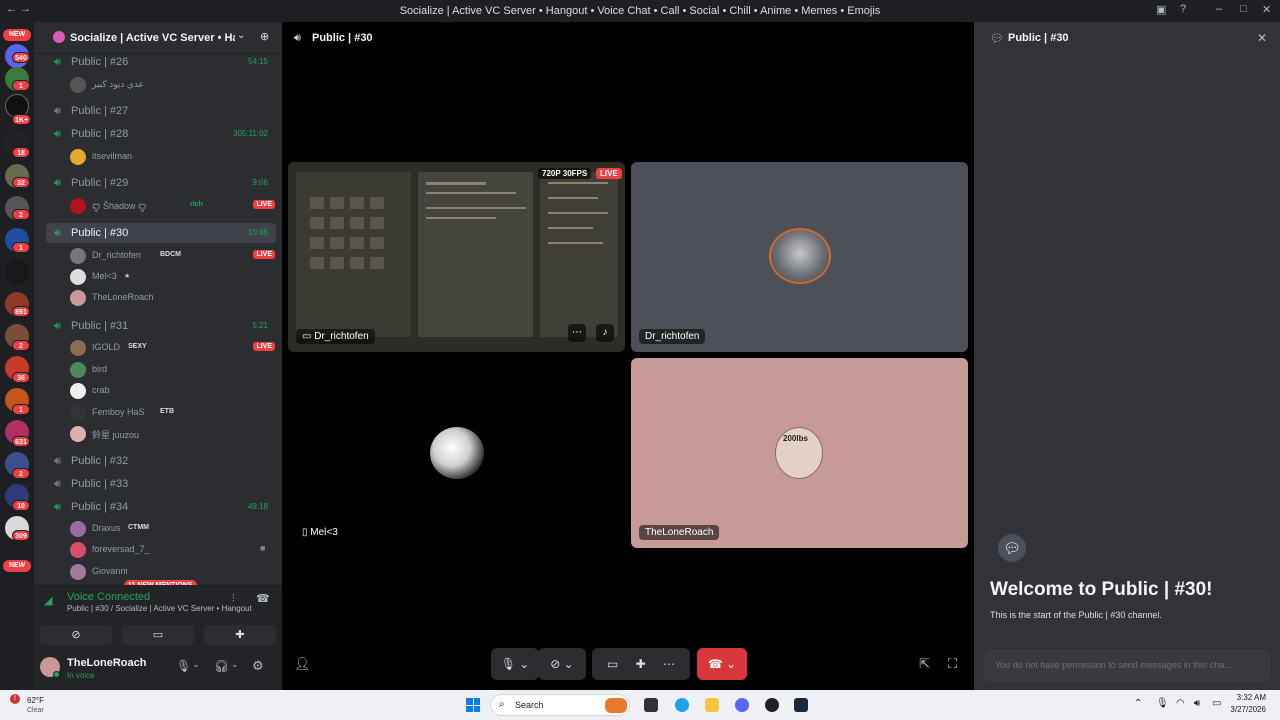 Image resolution: width=1280 pixels, height=720 pixels. What do you see at coordinates (172, 206) in the screenshot?
I see `voice-user: ꨄ︎ Ŝhadow ꨄ︎ rich LIVE` at bounding box center [172, 206].